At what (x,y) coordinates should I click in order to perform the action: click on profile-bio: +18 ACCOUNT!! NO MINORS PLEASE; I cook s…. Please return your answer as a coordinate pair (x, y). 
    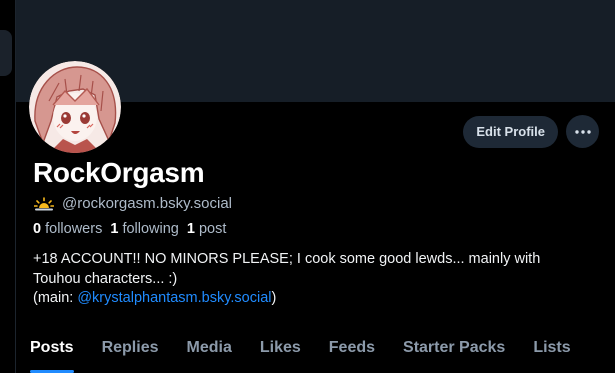
    Looking at the image, I should click on (313, 279).